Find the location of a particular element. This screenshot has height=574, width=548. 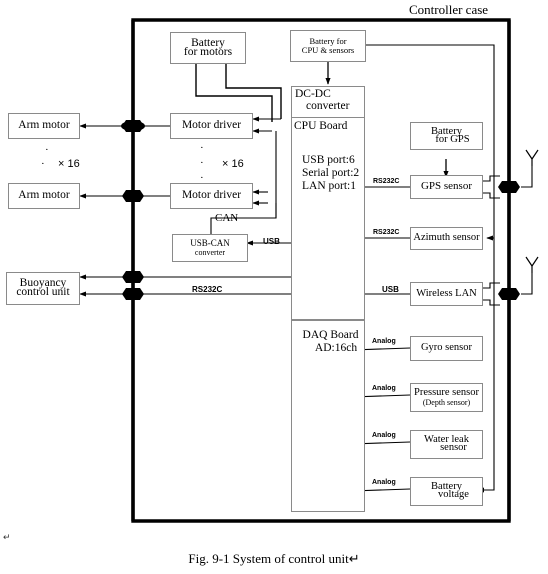

arm-motor-count-label: × 16 is located at coordinates (69, 164).